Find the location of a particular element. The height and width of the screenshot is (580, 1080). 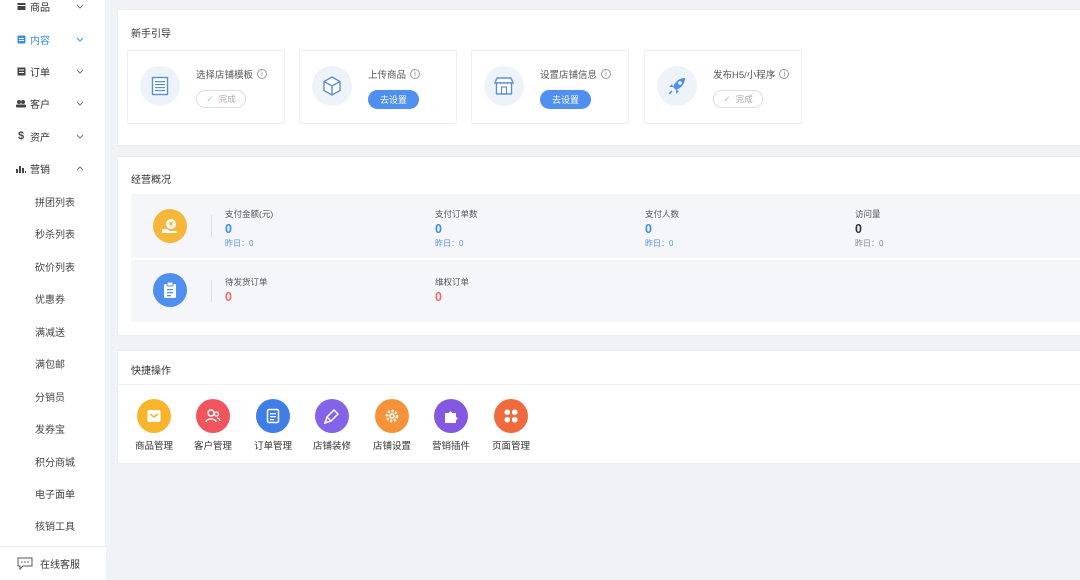

sidebar-subitem-label: 砍价列表 is located at coordinates (55, 268).